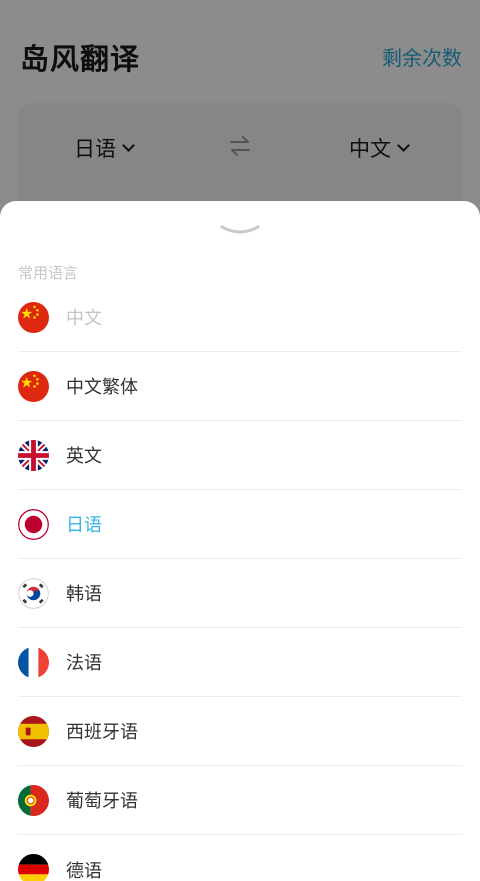 The height and width of the screenshot is (881, 480). Describe the element at coordinates (84, 456) in the screenshot. I see `language-label: 英文` at that location.